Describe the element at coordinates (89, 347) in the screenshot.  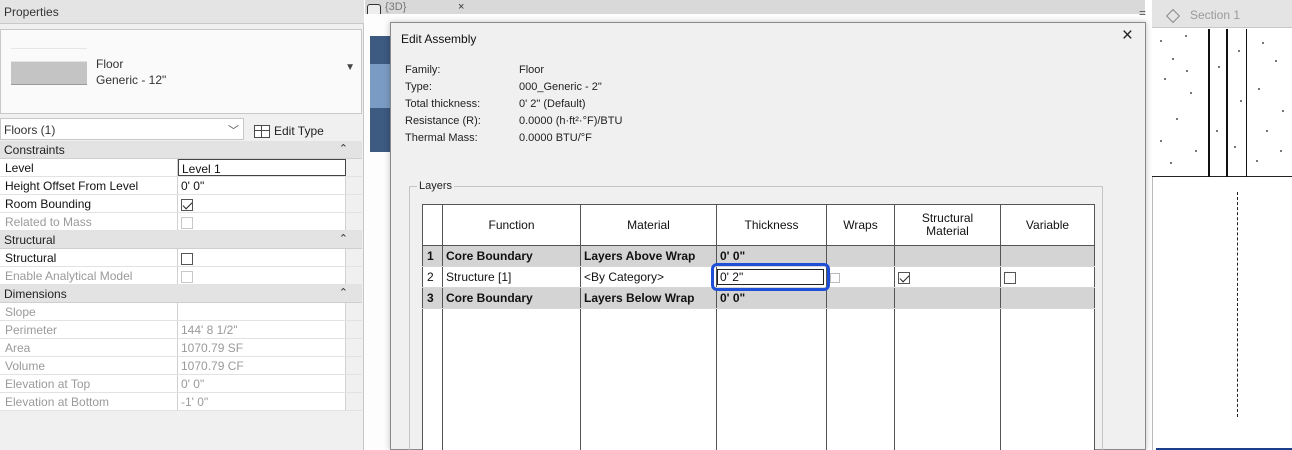
I see `property-label: Area` at that location.